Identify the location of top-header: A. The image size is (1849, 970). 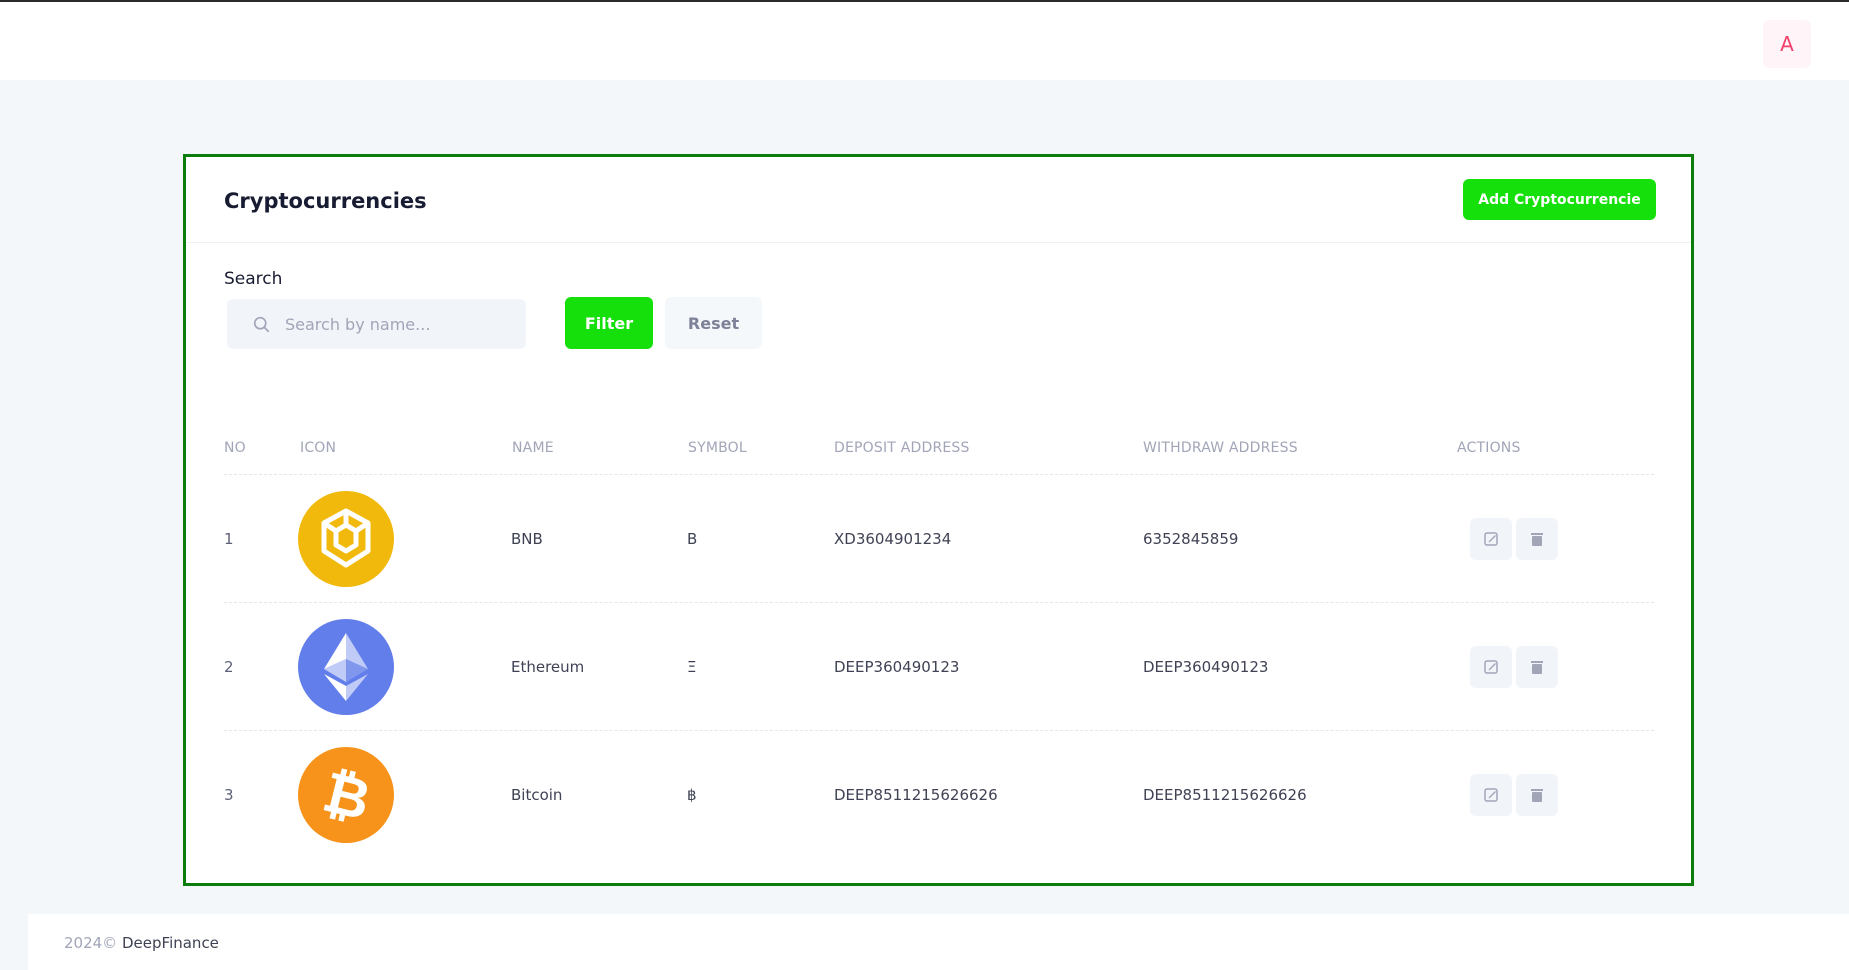
(924, 40).